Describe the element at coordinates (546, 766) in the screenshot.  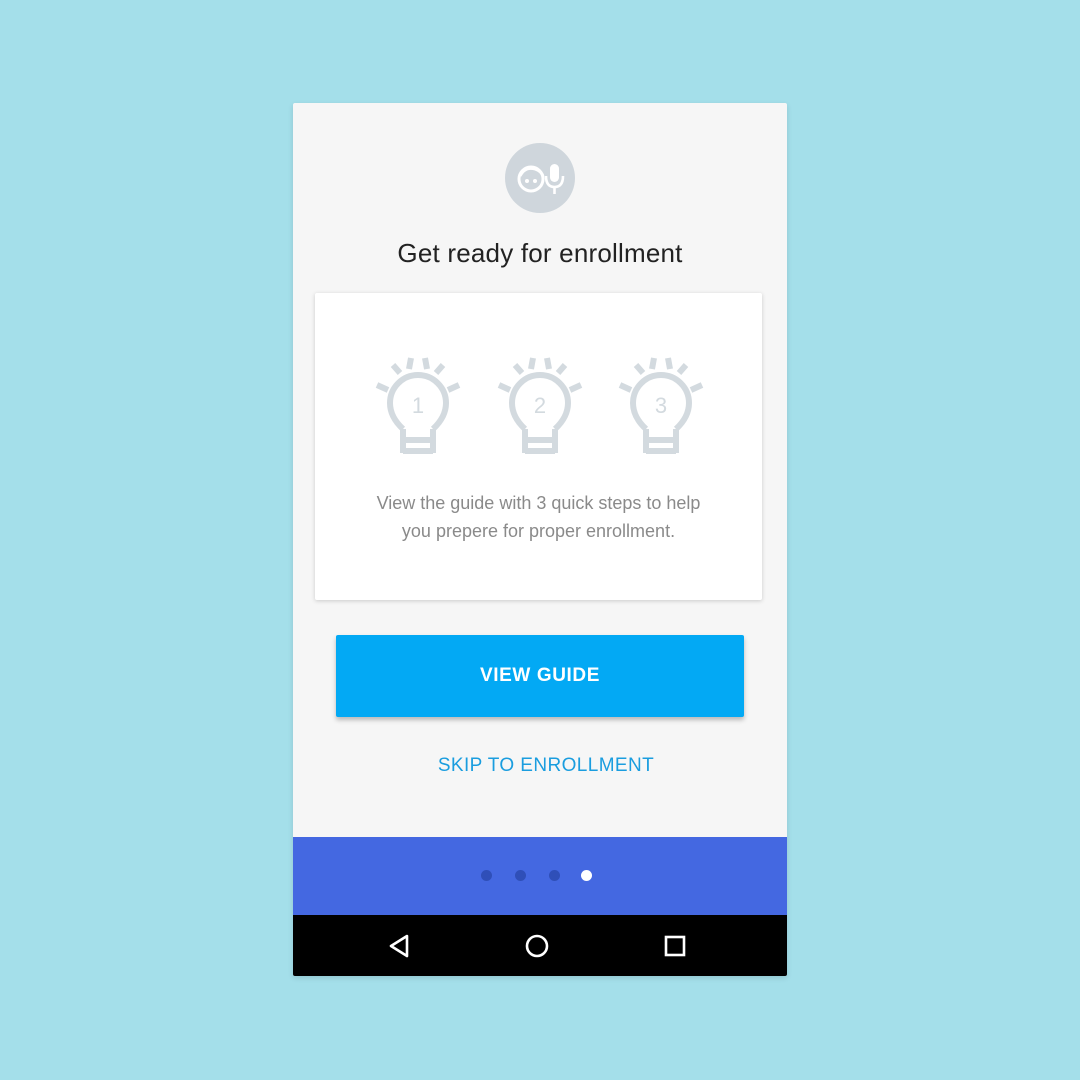
I see `skip-to-enrollment-button: SKIP TO ENROLLMENT` at that location.